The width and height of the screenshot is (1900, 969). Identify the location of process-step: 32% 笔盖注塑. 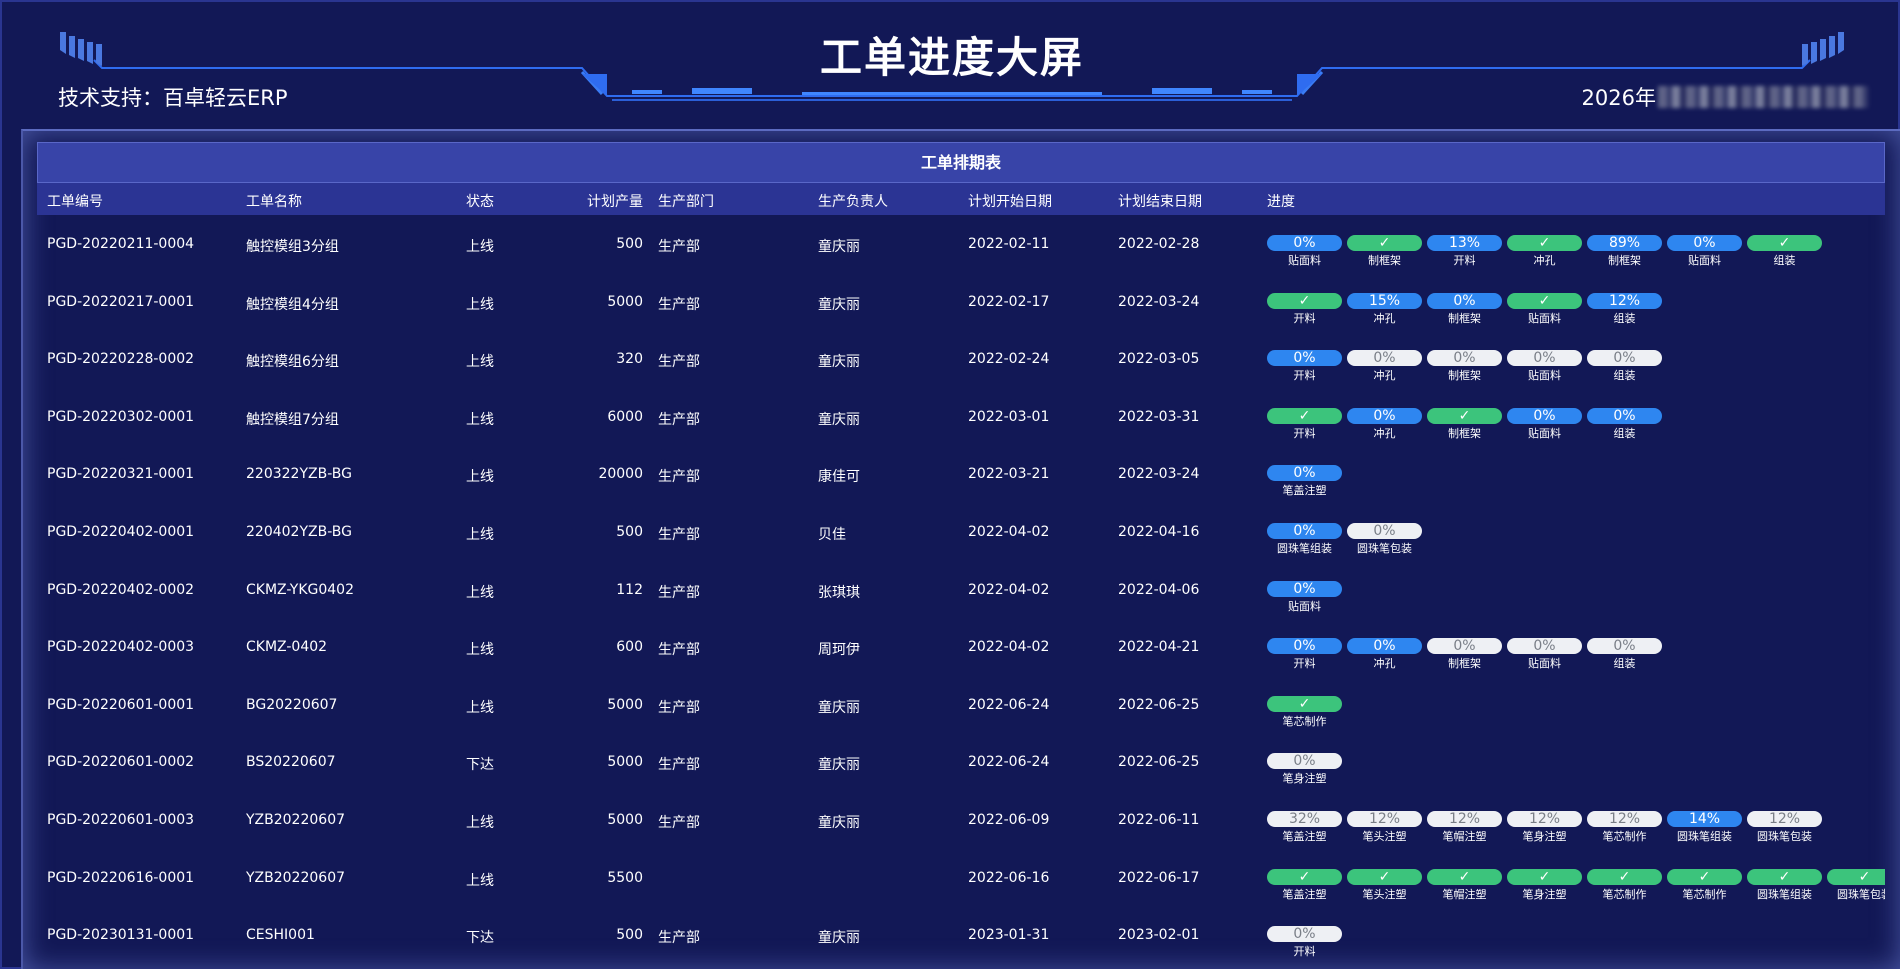
(1304, 827).